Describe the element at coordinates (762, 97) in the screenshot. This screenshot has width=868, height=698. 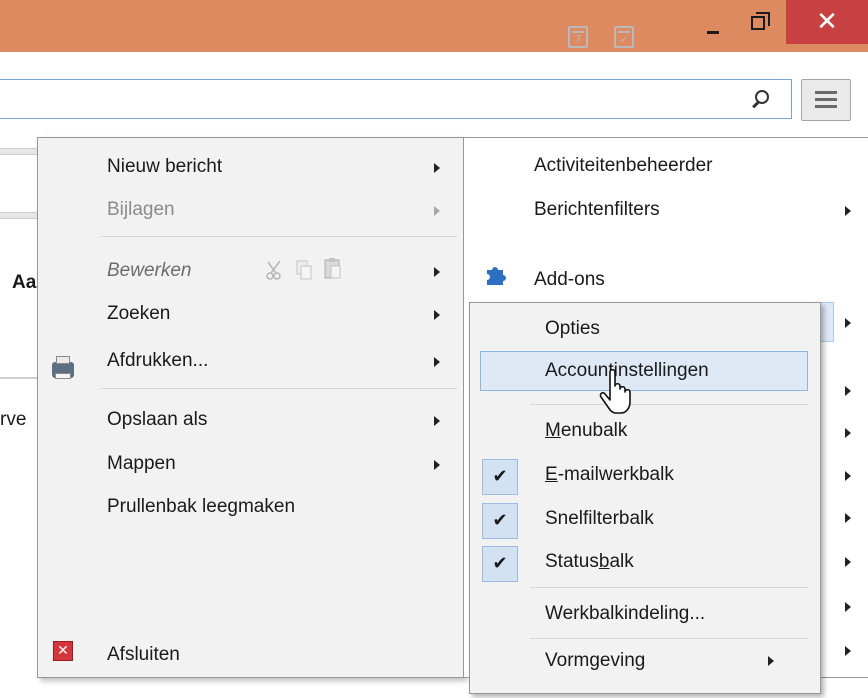
I see `search-icon` at that location.